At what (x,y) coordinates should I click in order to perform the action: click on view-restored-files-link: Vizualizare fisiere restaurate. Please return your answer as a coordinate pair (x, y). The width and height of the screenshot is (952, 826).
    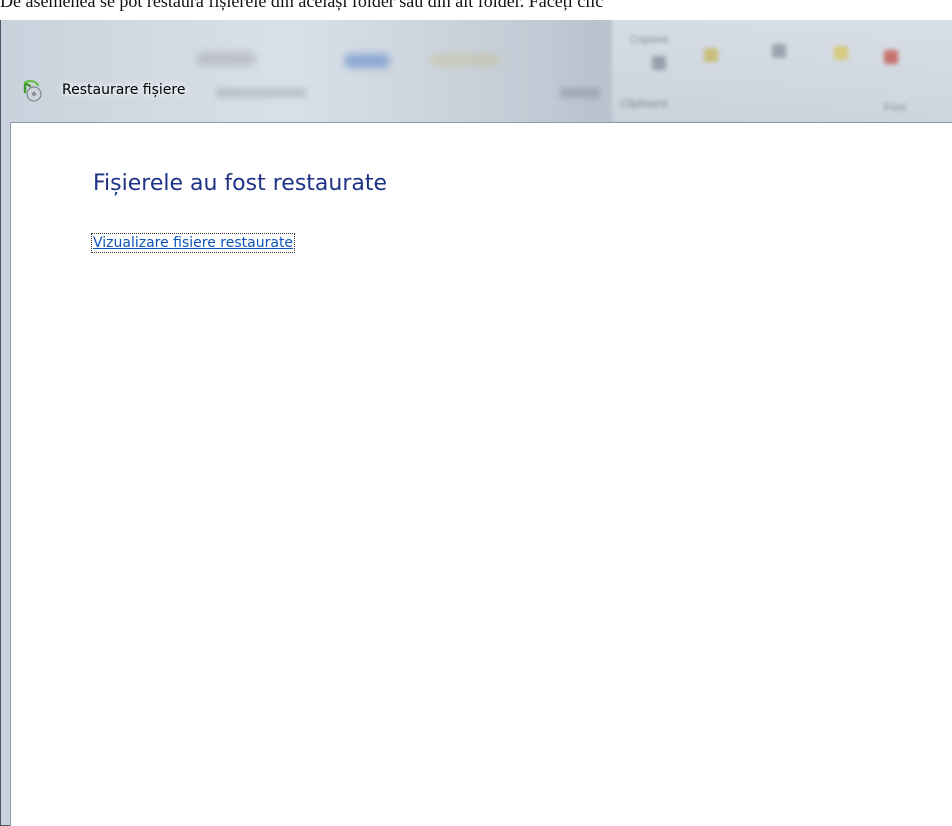
    Looking at the image, I should click on (193, 243).